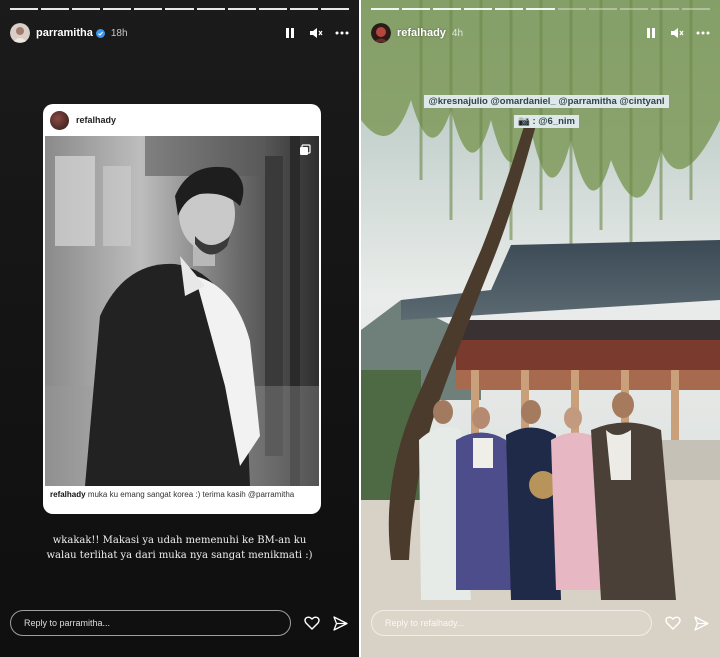 The height and width of the screenshot is (657, 720). What do you see at coordinates (182, 120) in the screenshot?
I see `shared-post-header: refalhady` at bounding box center [182, 120].